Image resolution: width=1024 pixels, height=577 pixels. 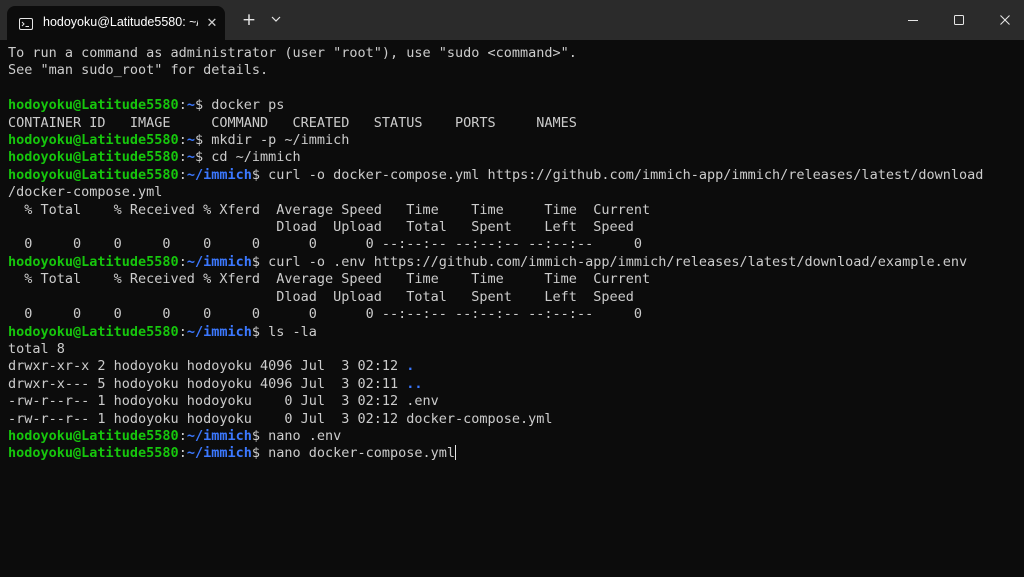 I want to click on terminal-line: hodoyoku@Latitude5580:~/immich$ ls -la, so click(x=513, y=332).